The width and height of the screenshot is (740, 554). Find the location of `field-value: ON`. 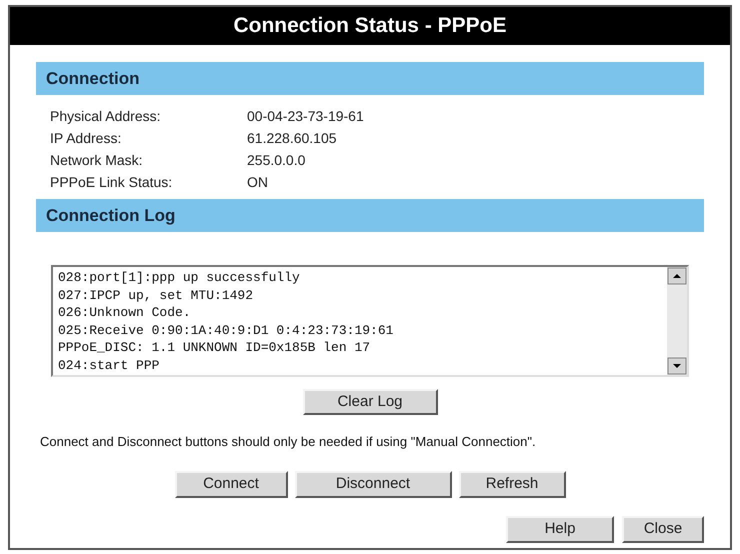

field-value: ON is located at coordinates (257, 182).